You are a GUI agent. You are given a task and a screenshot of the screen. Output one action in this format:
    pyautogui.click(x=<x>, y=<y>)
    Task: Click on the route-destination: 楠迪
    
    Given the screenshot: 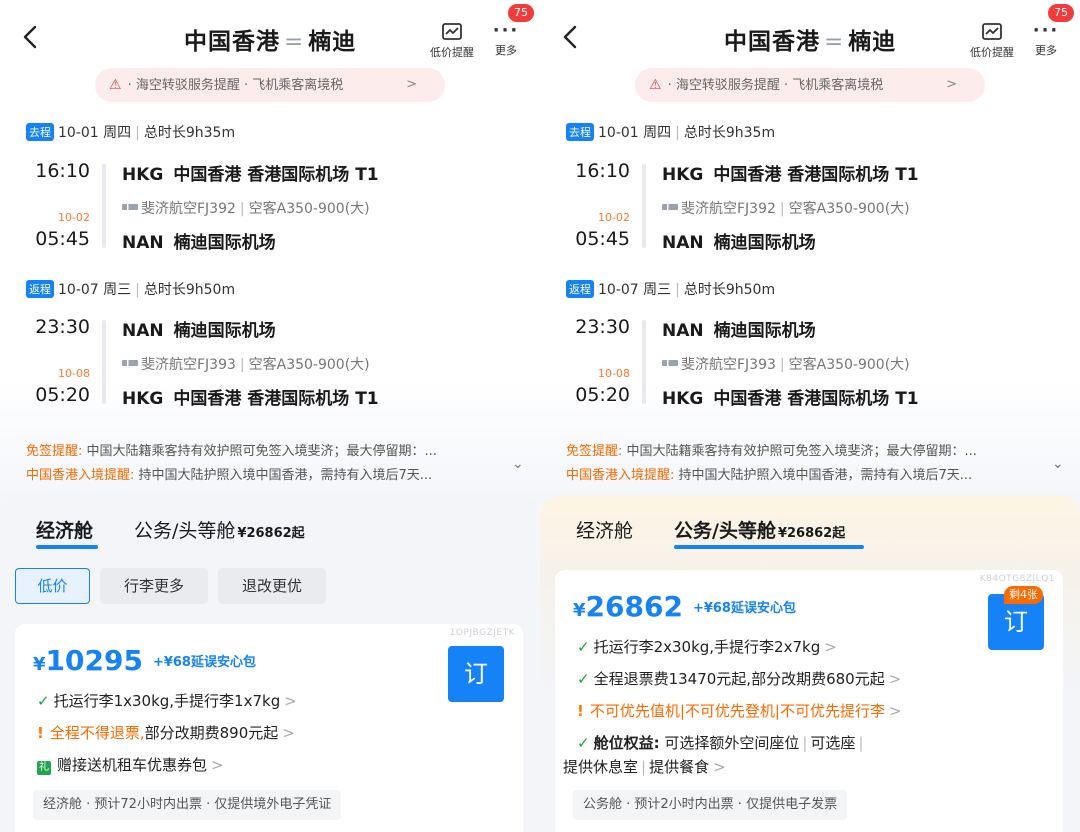 What is the action you would take?
    pyautogui.click(x=872, y=42)
    